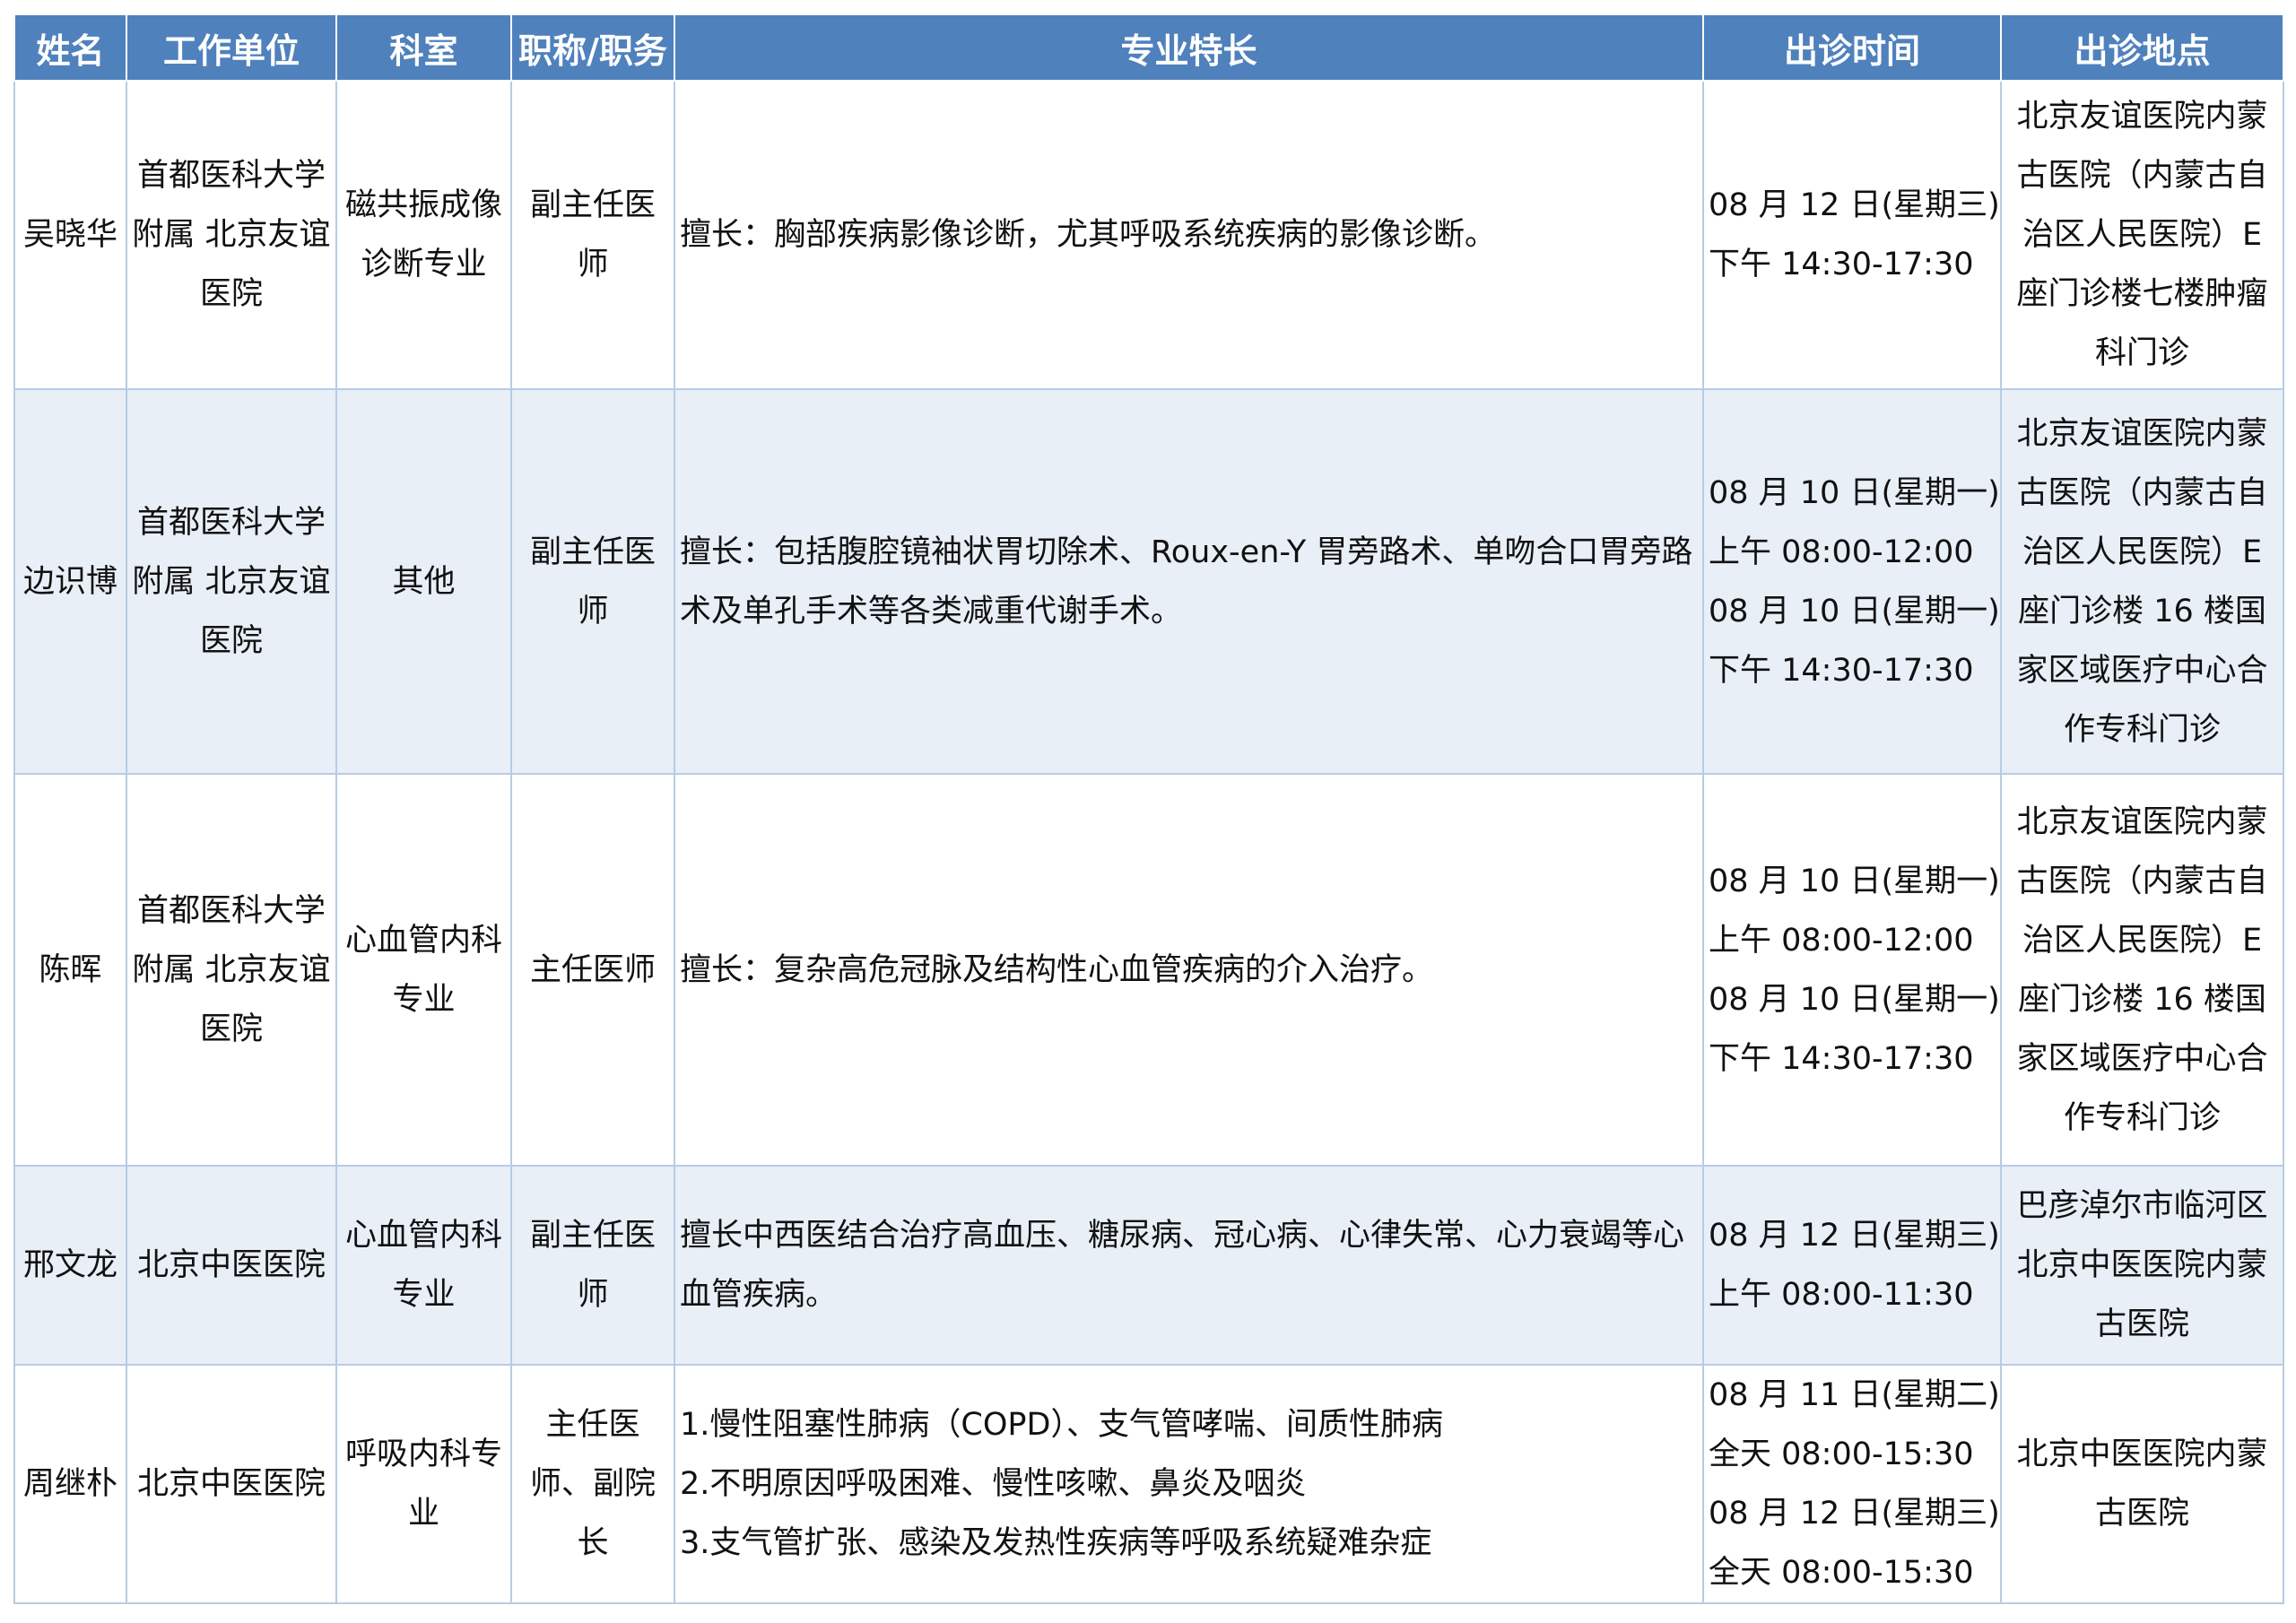  Describe the element at coordinates (1852, 47) in the screenshot. I see `header-time: 出诊时间` at that location.